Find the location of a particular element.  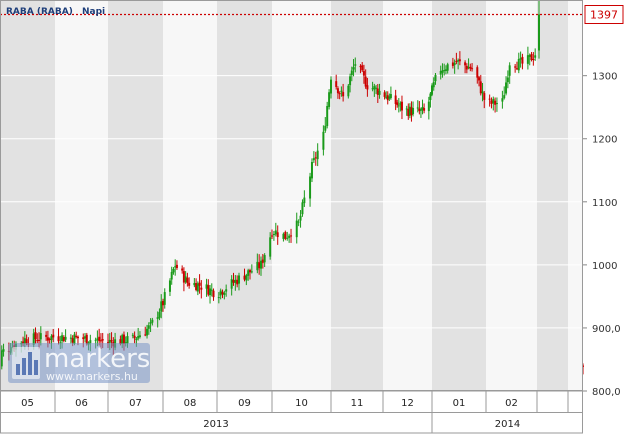

y-tick-label: 900,0 is located at coordinates (606, 329).